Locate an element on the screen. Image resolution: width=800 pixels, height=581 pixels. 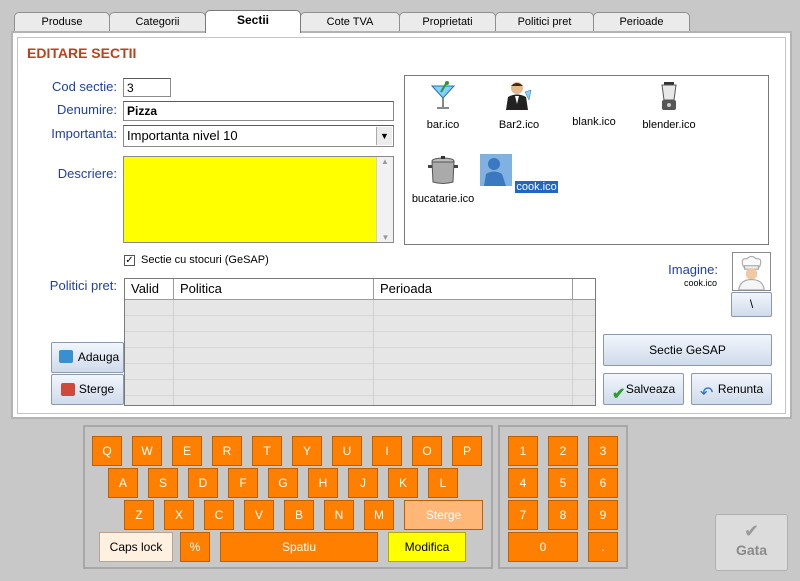
add-table-icon is located at coordinates (66, 356).